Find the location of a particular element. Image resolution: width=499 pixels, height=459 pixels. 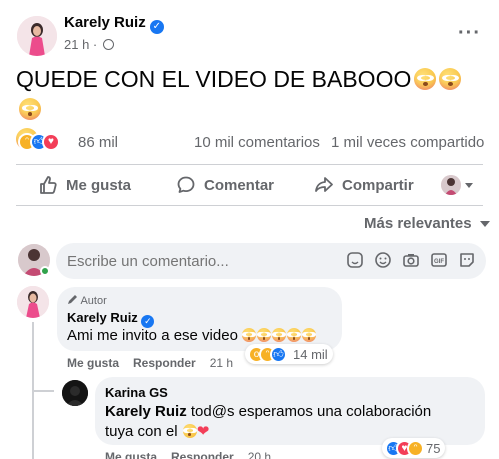

post-author-name: Karely Ruiz ✓ is located at coordinates (114, 24).